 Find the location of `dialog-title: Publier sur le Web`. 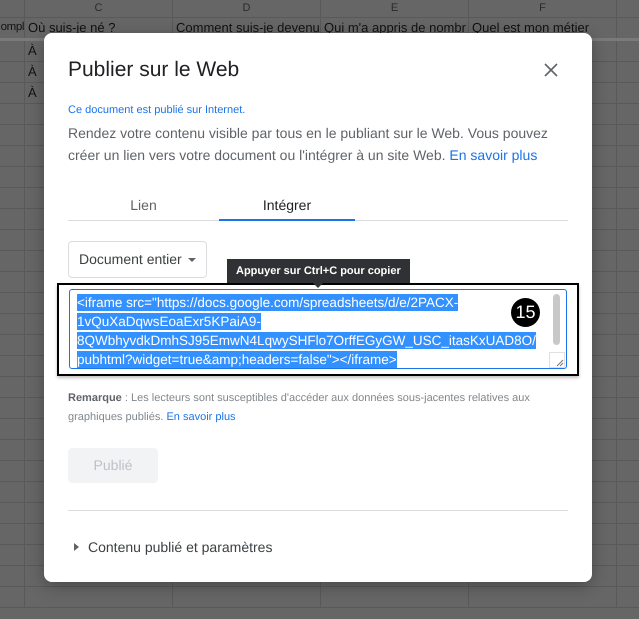

dialog-title: Publier sur le Web is located at coordinates (154, 70).